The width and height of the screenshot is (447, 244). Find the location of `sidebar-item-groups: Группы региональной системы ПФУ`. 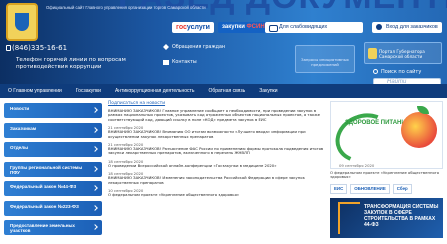

sidebar-item-groups: Группы региональной системы ПФУ is located at coordinates (53, 169).